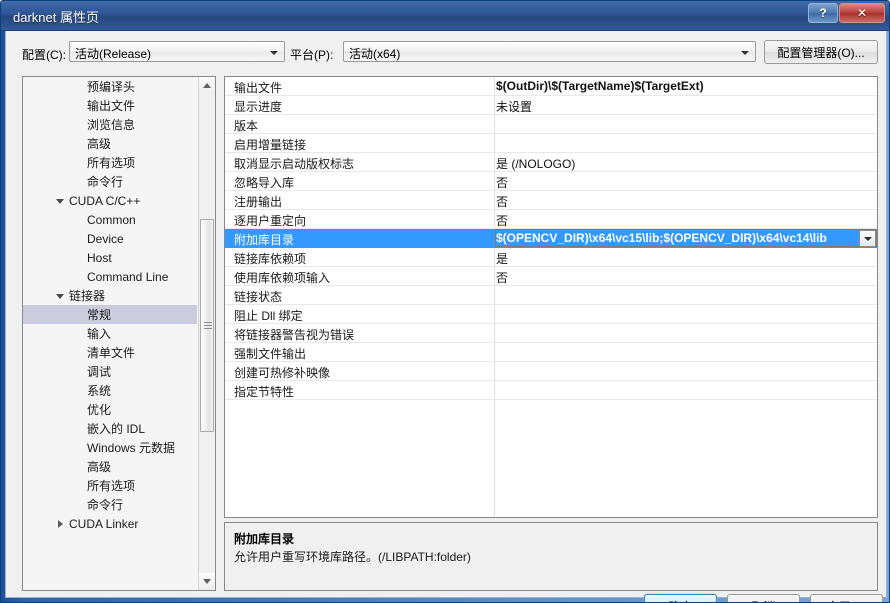  Describe the element at coordinates (846, 598) in the screenshot. I see `apply-button: 应用(A)` at that location.